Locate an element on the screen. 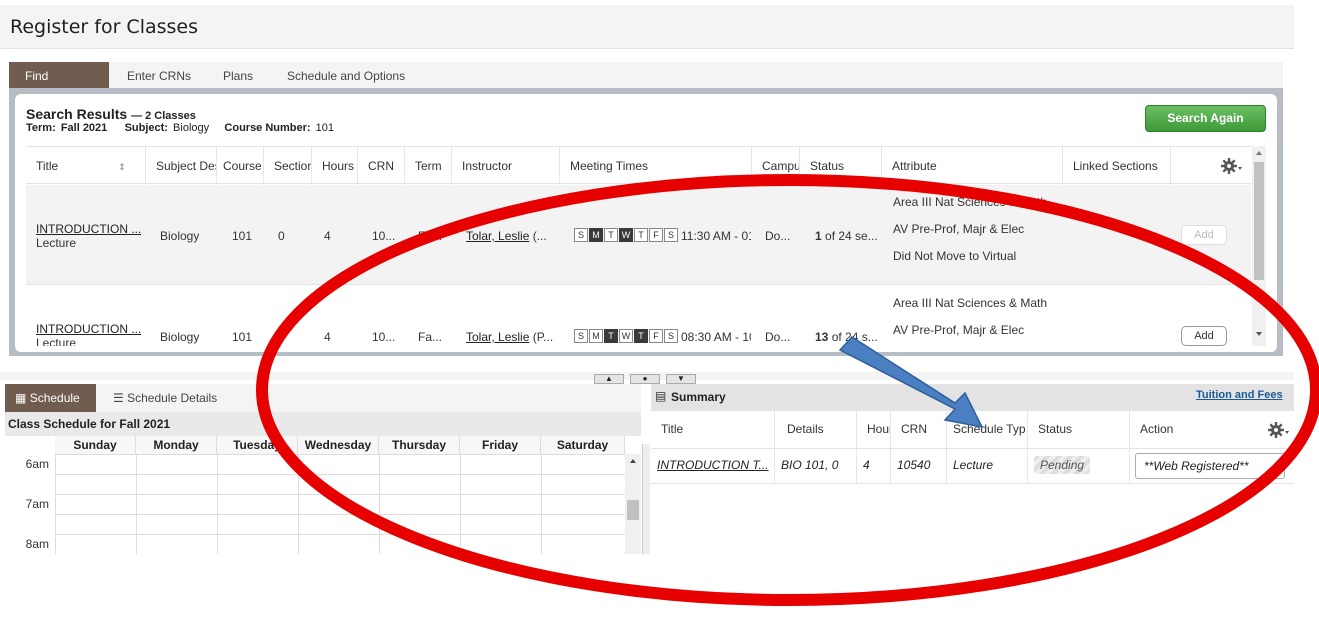 This screenshot has width=1319, height=617. hour-label: 7am is located at coordinates (37, 504).